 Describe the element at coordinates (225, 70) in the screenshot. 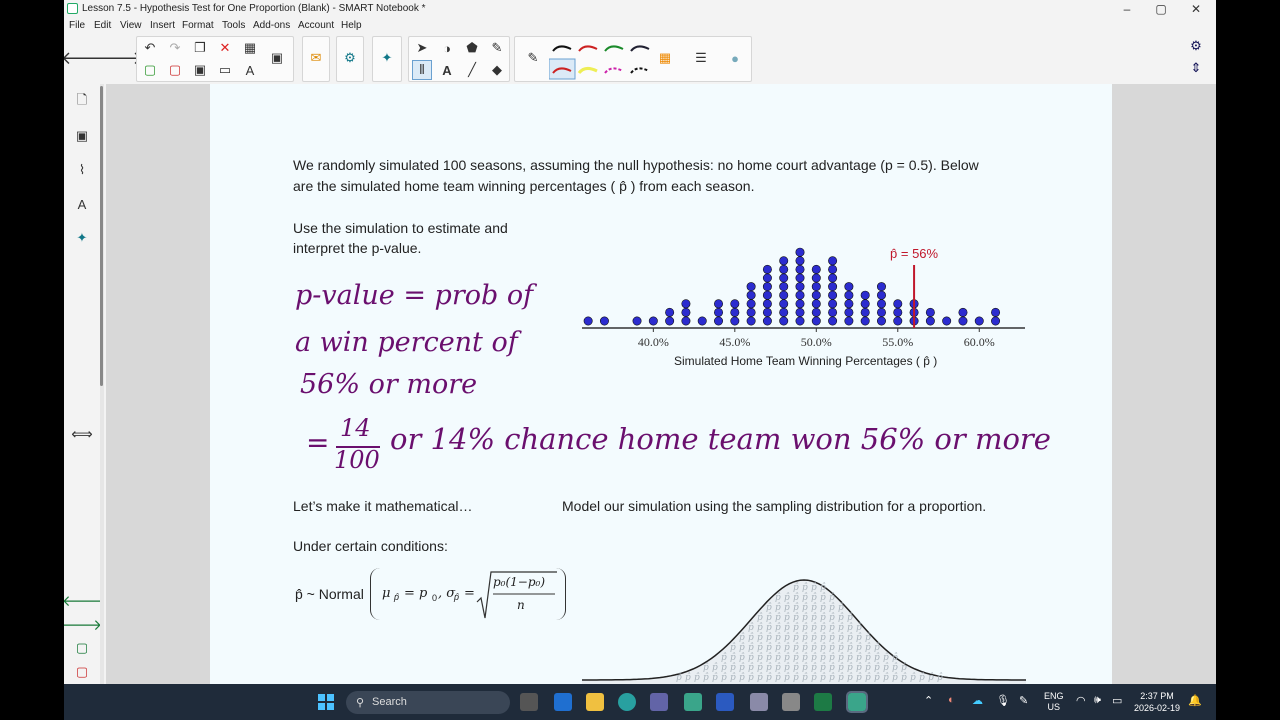

I see `screen-shade-icon: ▭` at that location.